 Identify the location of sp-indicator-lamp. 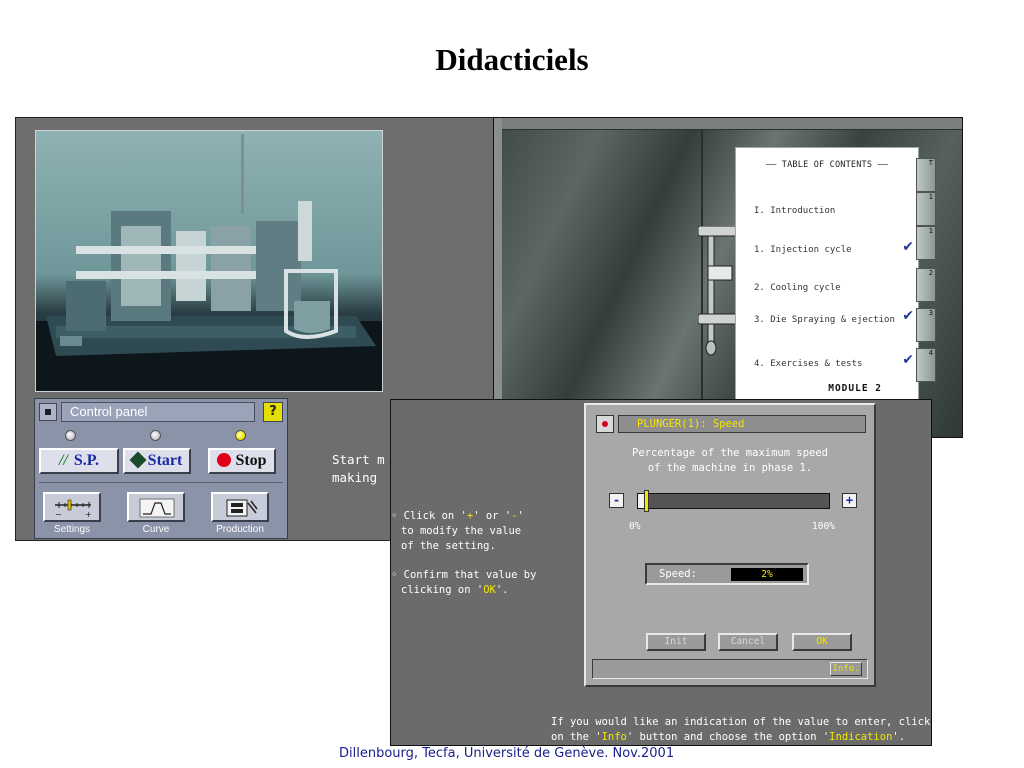
(70, 435).